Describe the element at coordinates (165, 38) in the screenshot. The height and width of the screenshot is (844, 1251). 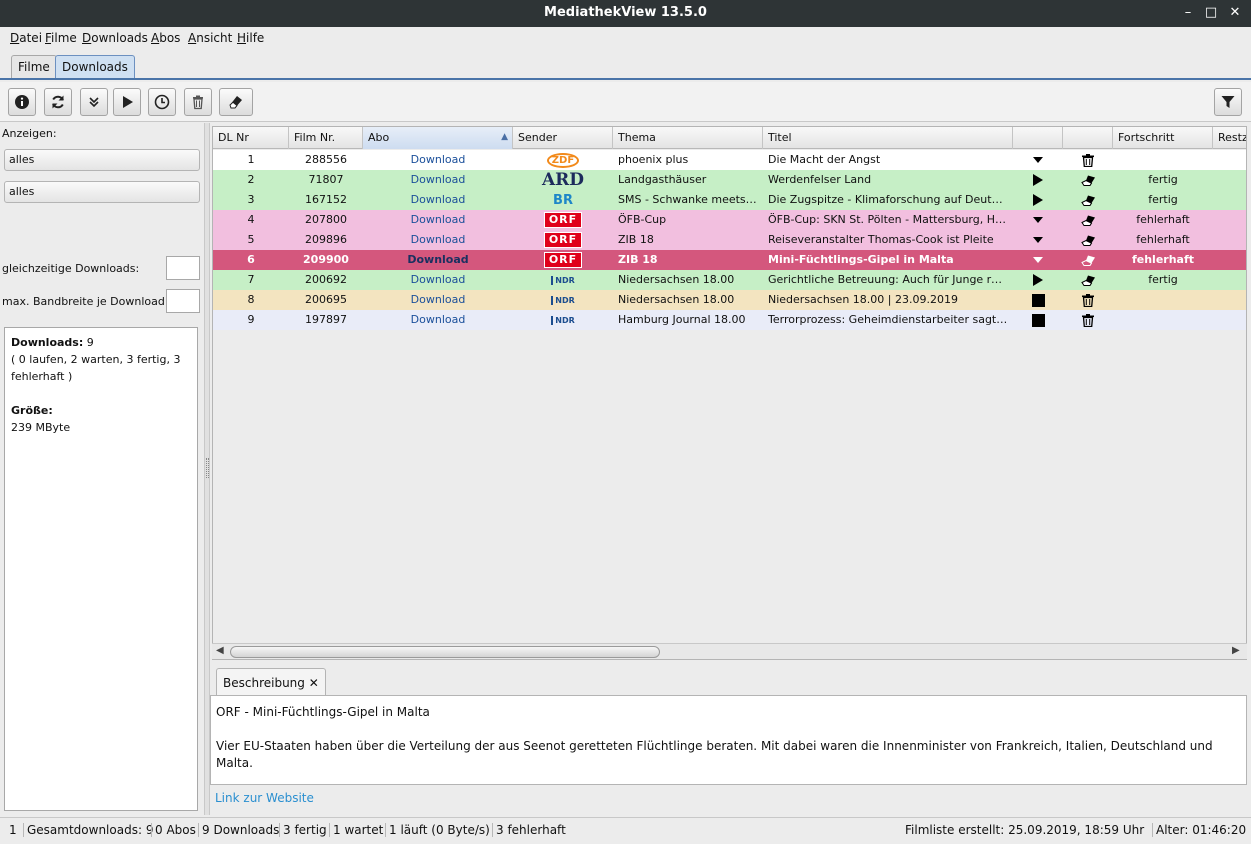
I see `menu-abos: Abos` at that location.